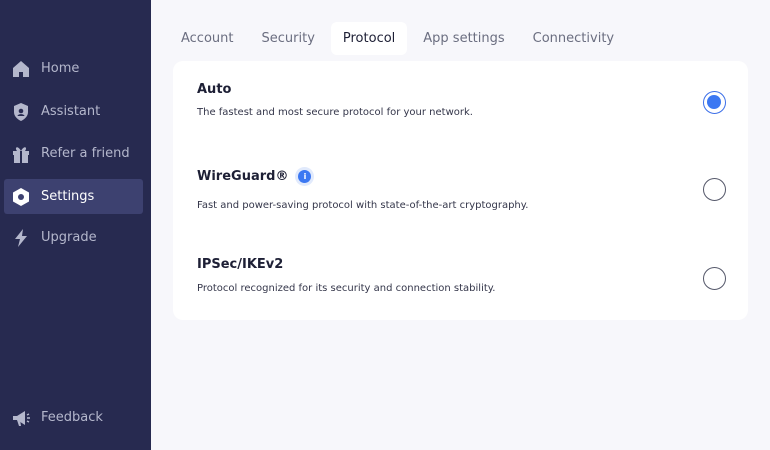 The width and height of the screenshot is (770, 450). Describe the element at coordinates (207, 38) in the screenshot. I see `tab-account: Account` at that location.